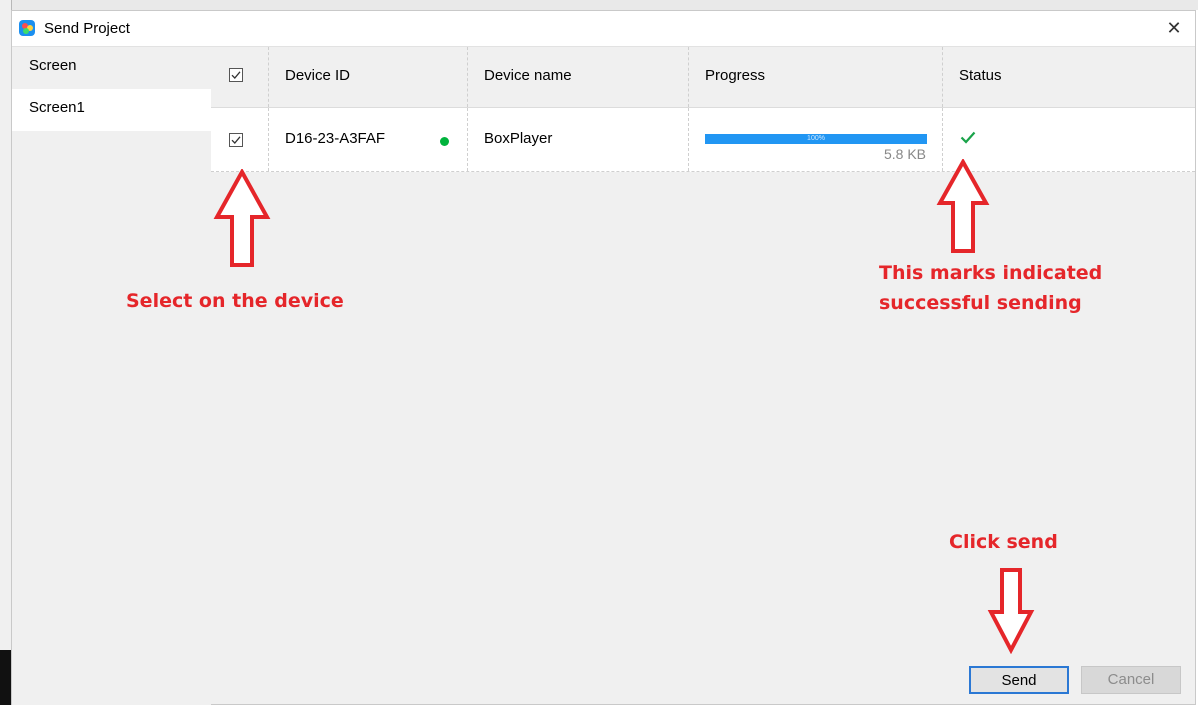 The image size is (1198, 705). I want to click on column-header-device-id: Device ID, so click(368, 77).